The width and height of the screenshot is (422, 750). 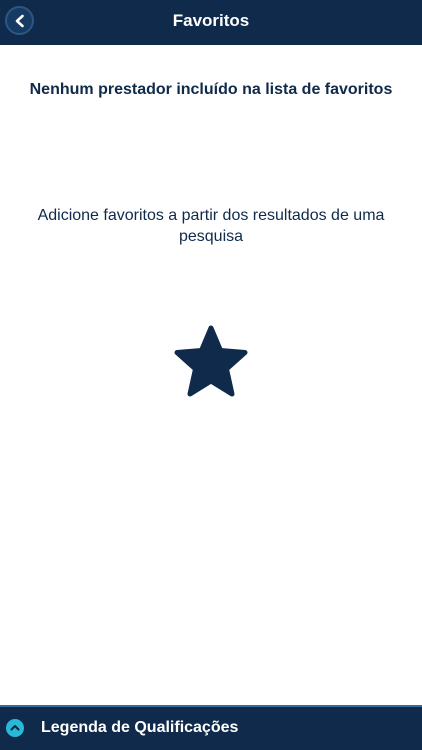 What do you see at coordinates (15, 728) in the screenshot?
I see `chevron-up-icon` at bounding box center [15, 728].